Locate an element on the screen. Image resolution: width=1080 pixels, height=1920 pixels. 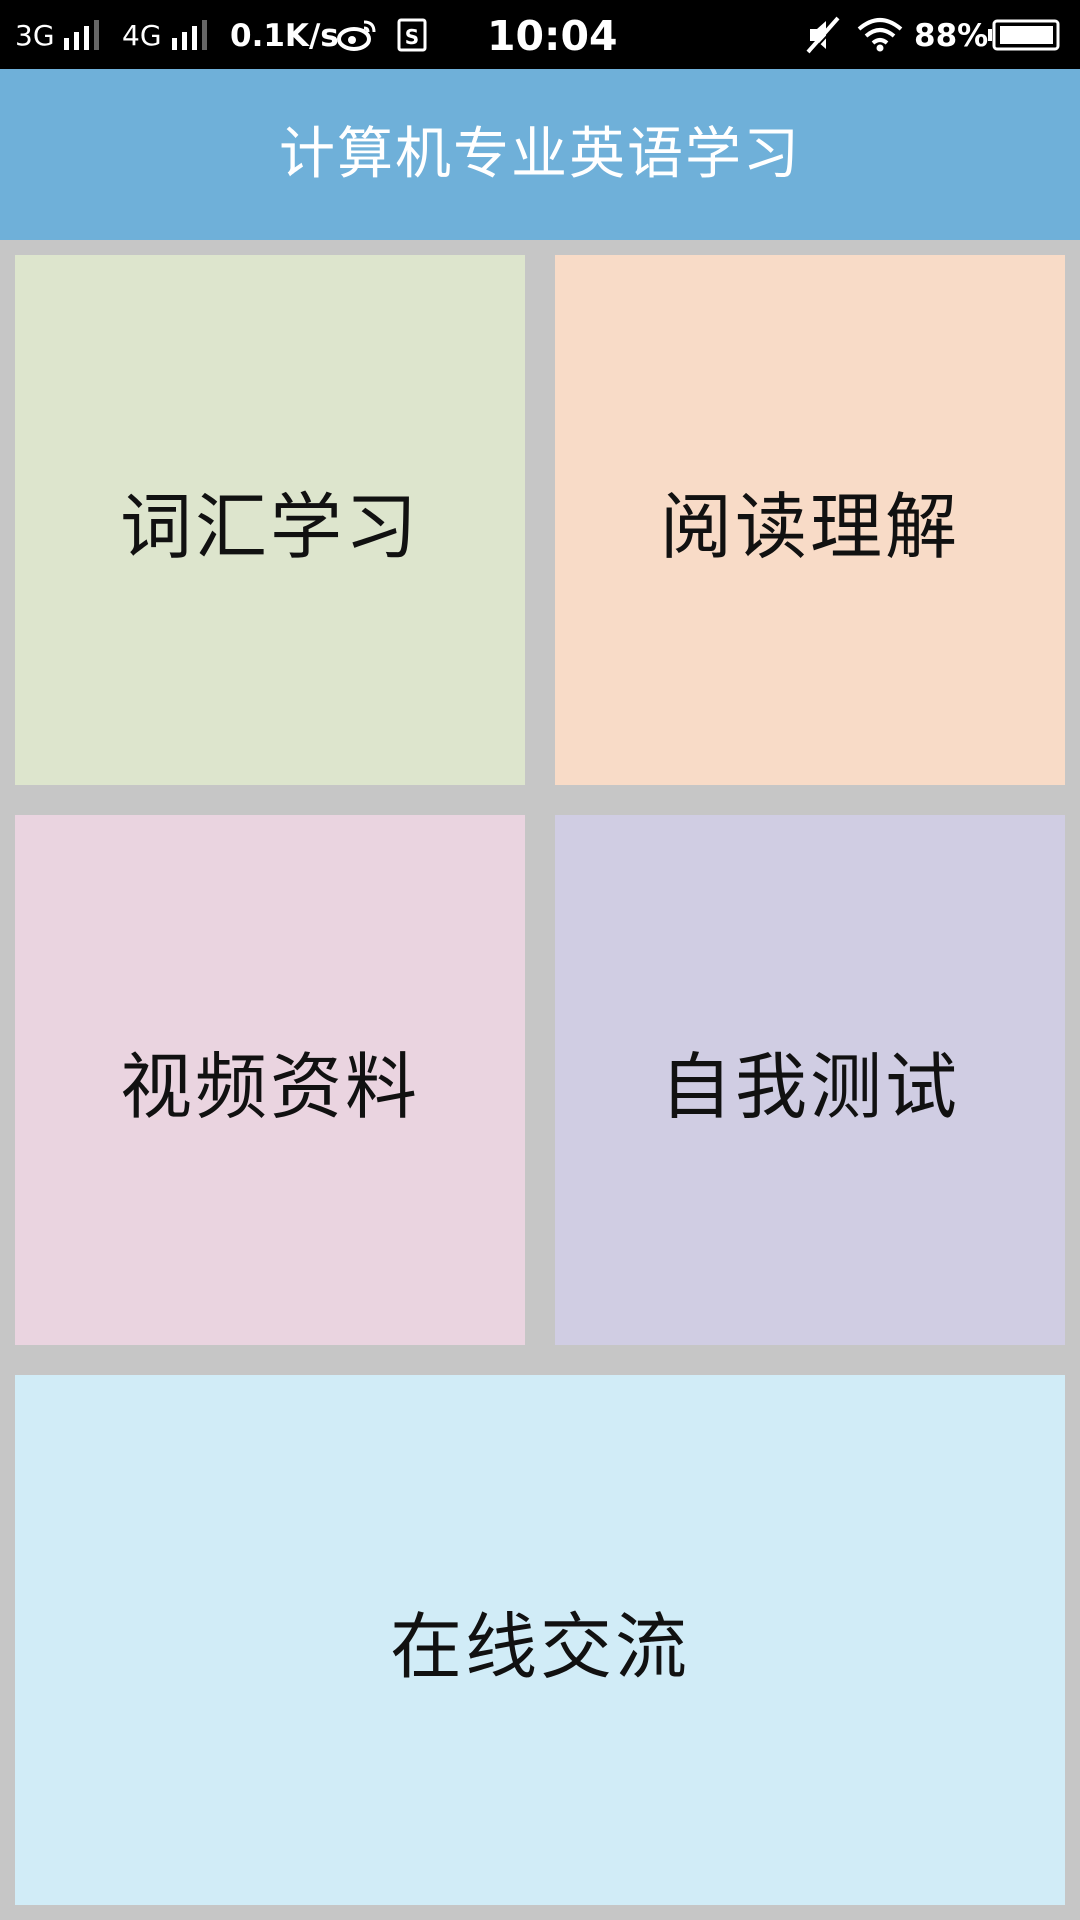
app-header: 计算机专业英语学习 is located at coordinates (540, 154).